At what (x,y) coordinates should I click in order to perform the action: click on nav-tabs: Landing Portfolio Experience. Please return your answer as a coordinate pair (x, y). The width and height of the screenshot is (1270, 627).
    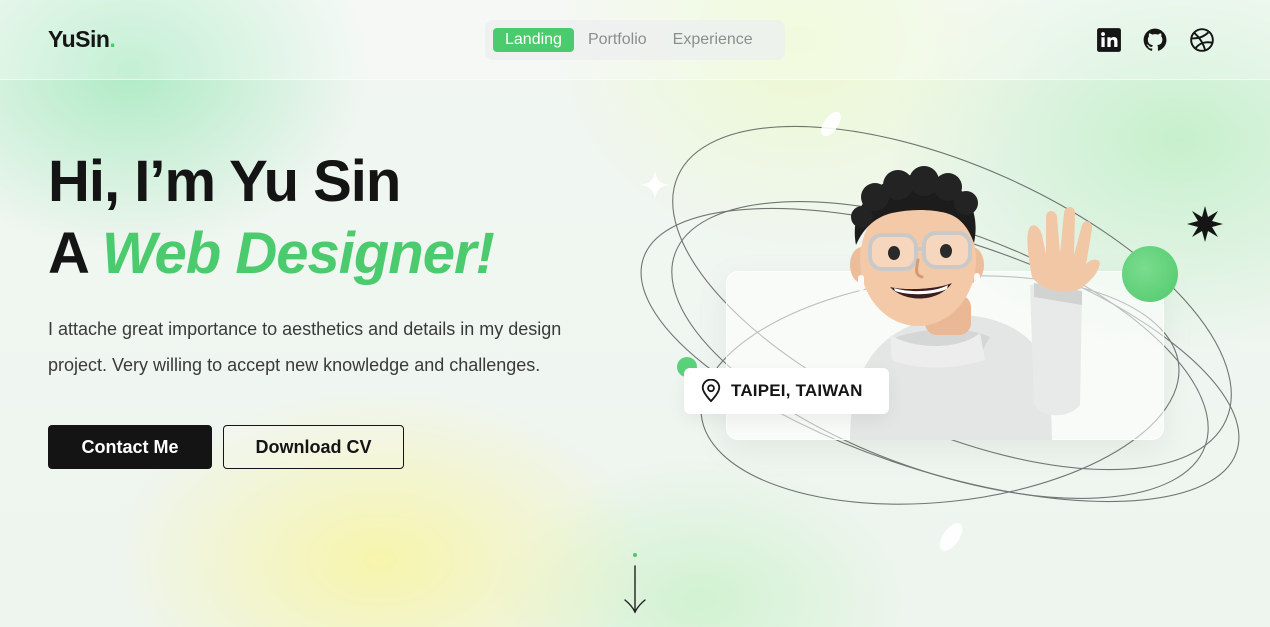
    Looking at the image, I should click on (635, 40).